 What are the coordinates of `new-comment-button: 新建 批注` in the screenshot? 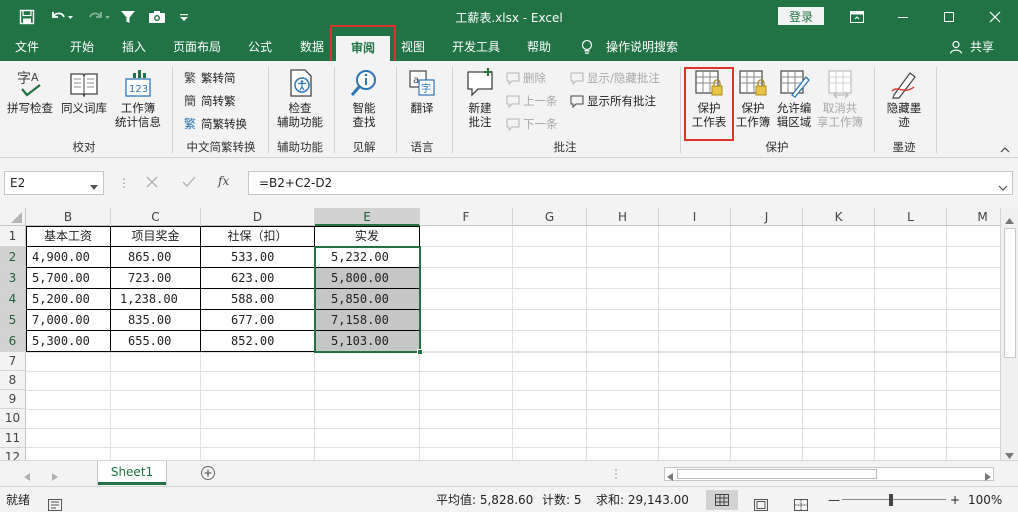 It's located at (480, 98).